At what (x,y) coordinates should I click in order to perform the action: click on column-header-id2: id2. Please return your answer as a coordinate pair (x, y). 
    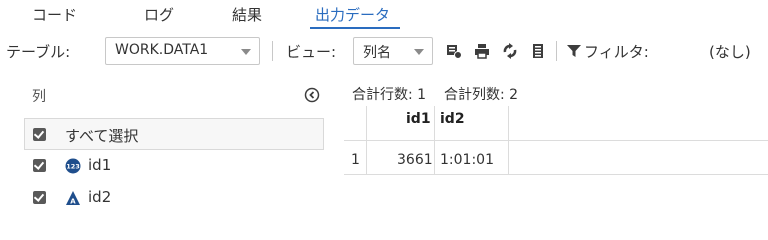
    Looking at the image, I should click on (452, 119).